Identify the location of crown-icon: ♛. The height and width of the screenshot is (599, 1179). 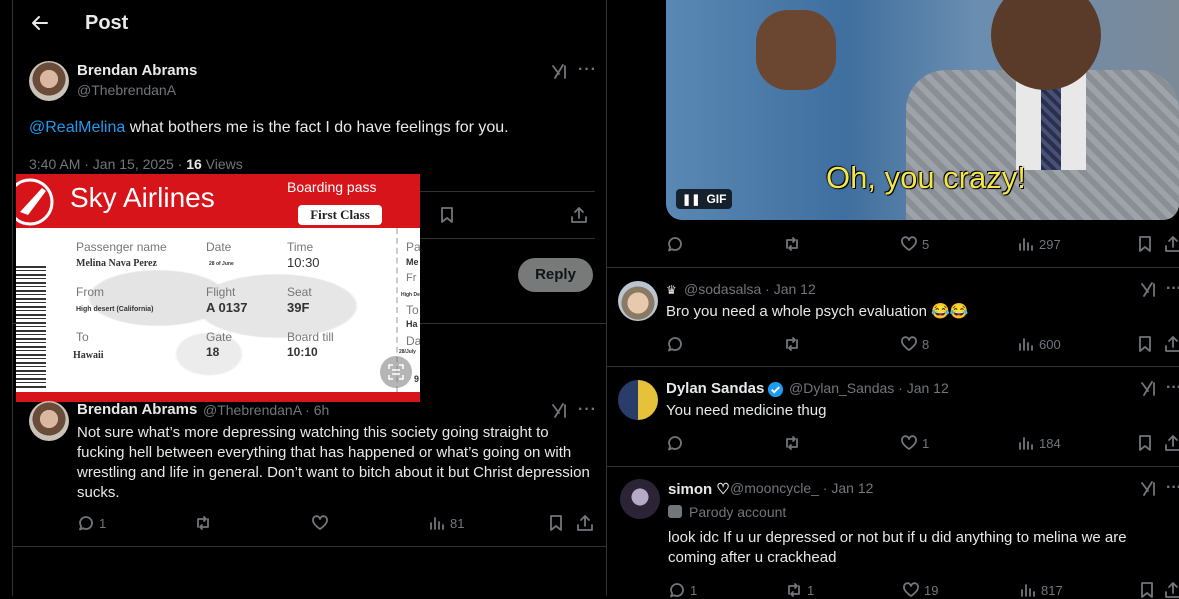
(671, 290).